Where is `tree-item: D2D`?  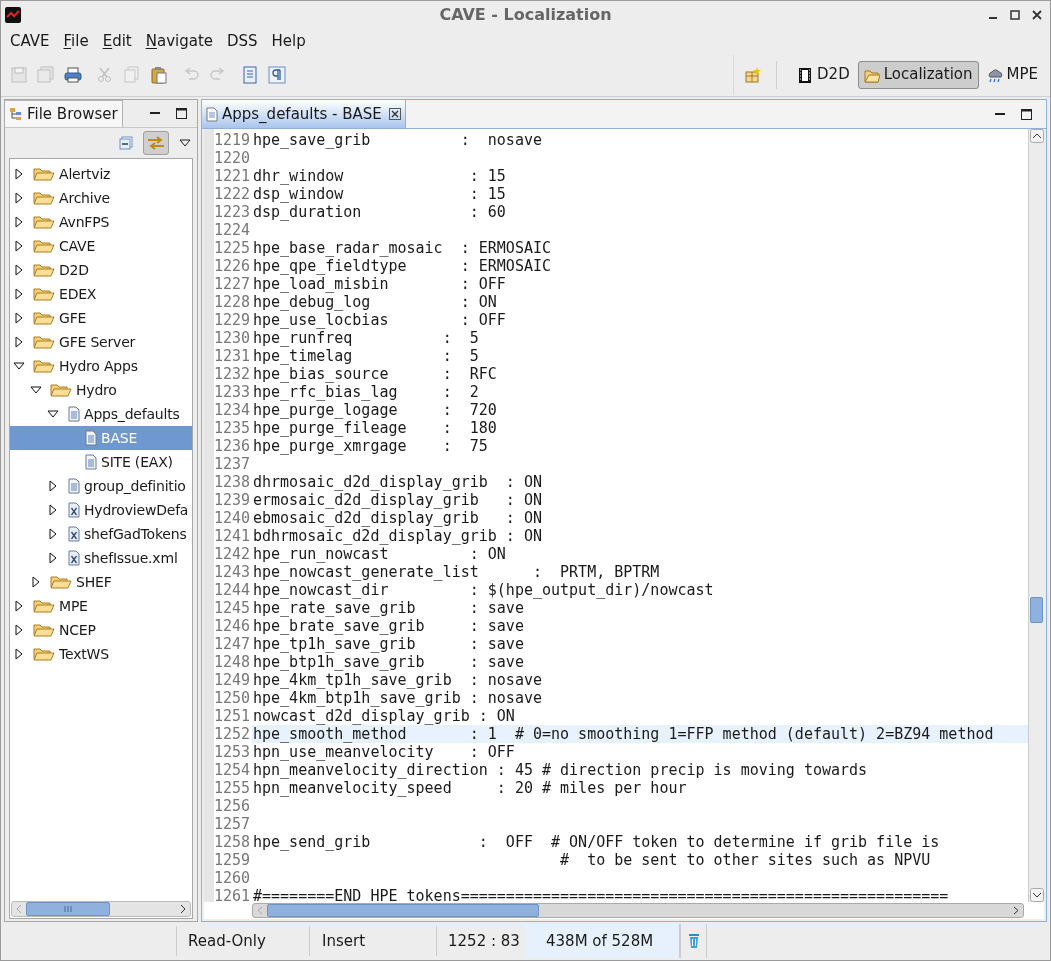 tree-item: D2D is located at coordinates (101, 270).